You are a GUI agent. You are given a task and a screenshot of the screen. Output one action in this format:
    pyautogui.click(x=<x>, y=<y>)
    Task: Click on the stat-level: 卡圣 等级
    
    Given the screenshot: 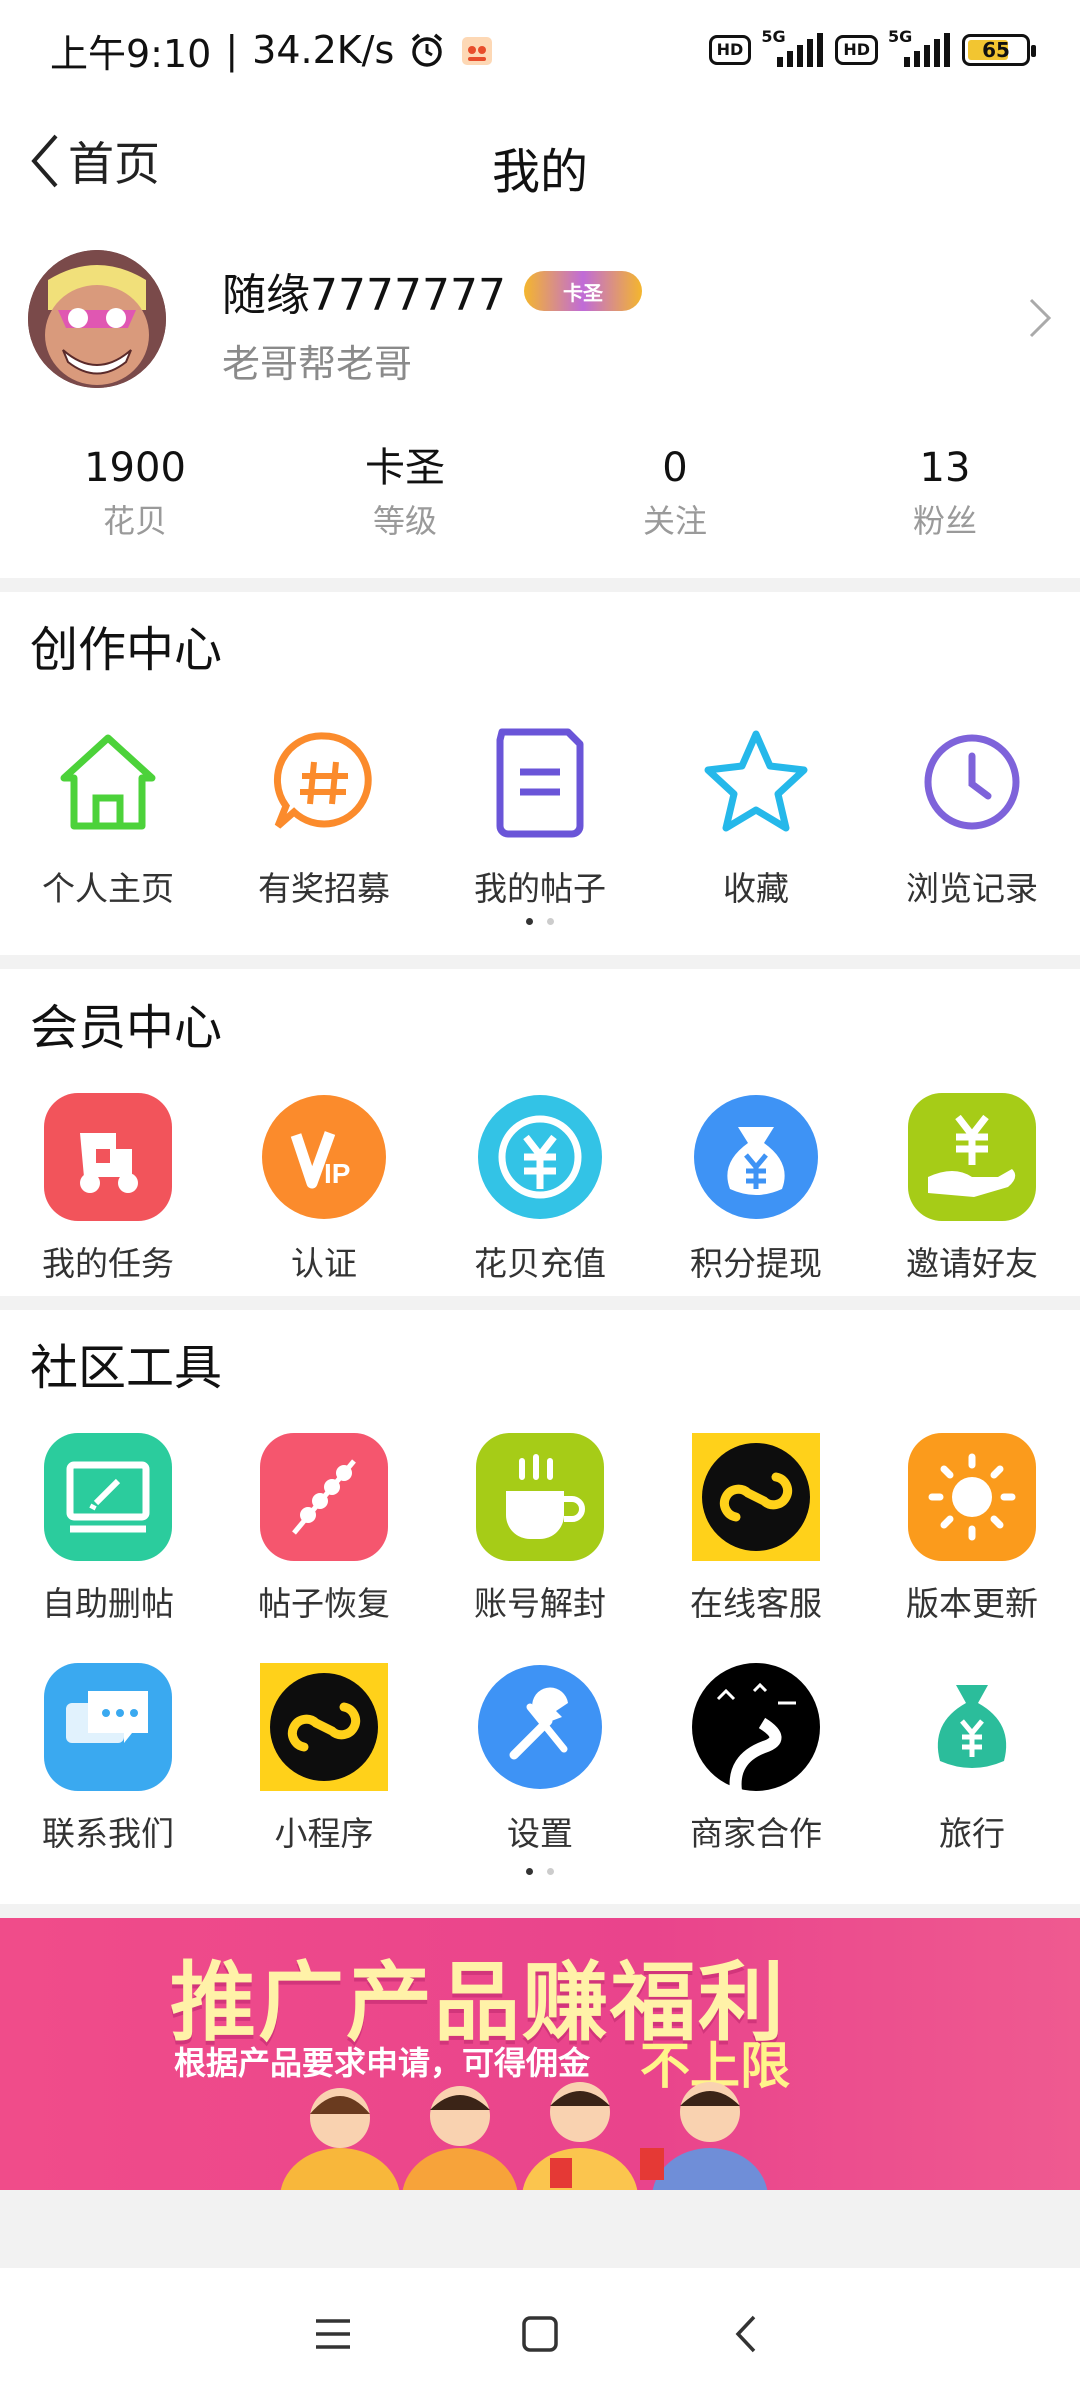 What is the action you would take?
    pyautogui.click(x=405, y=500)
    